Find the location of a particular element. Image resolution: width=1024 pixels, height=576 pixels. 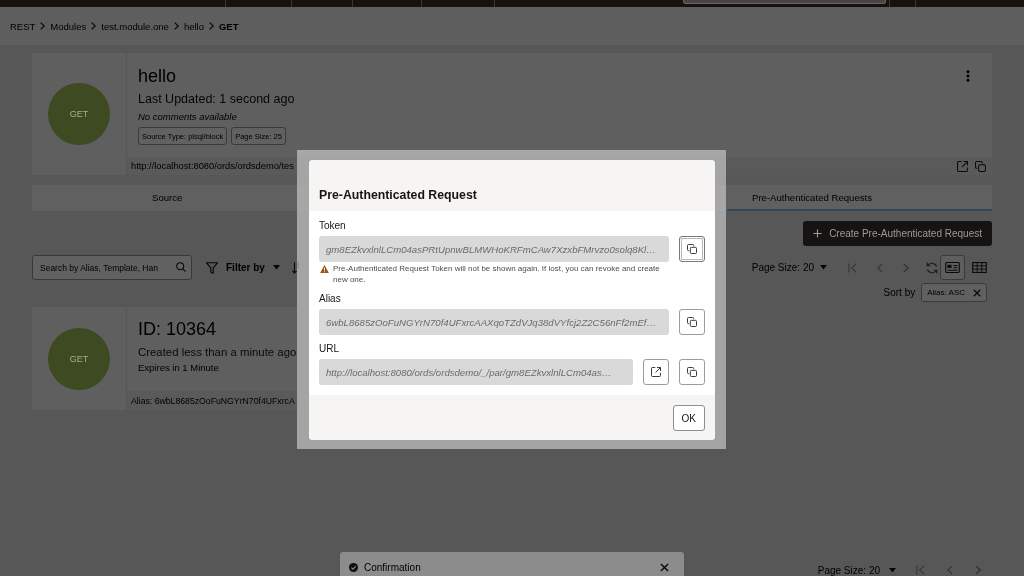

url-text: http://localhost:8080/ords/ordsdemo/tes is located at coordinates (213, 166).